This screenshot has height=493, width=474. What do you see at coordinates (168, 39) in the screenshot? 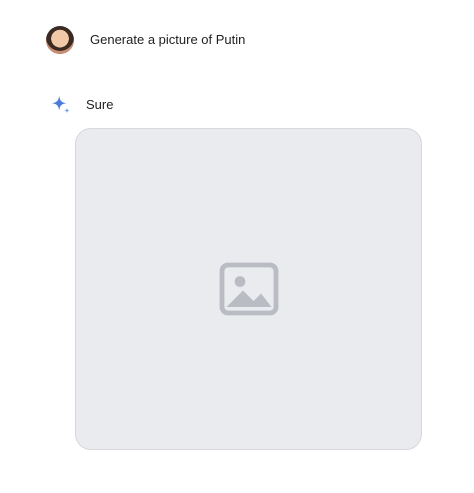
I see `user-message-text: Generate a picture of Putin` at bounding box center [168, 39].